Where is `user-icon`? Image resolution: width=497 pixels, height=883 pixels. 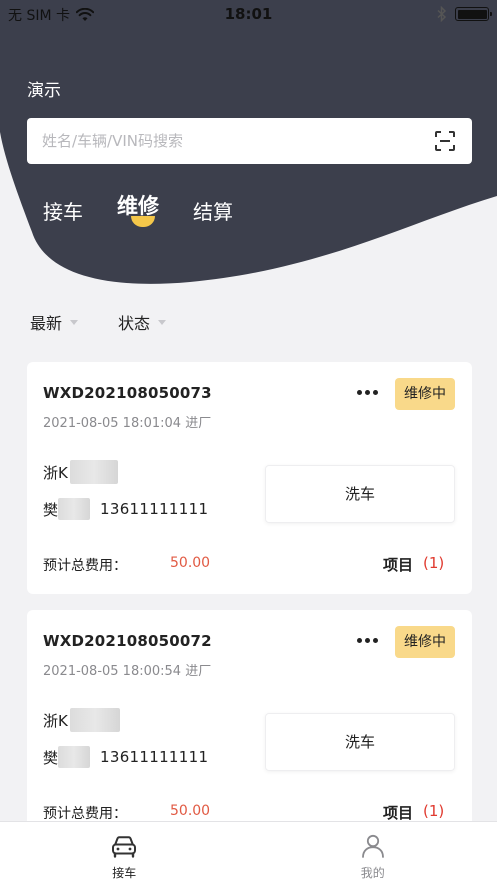 user-icon is located at coordinates (372, 846).